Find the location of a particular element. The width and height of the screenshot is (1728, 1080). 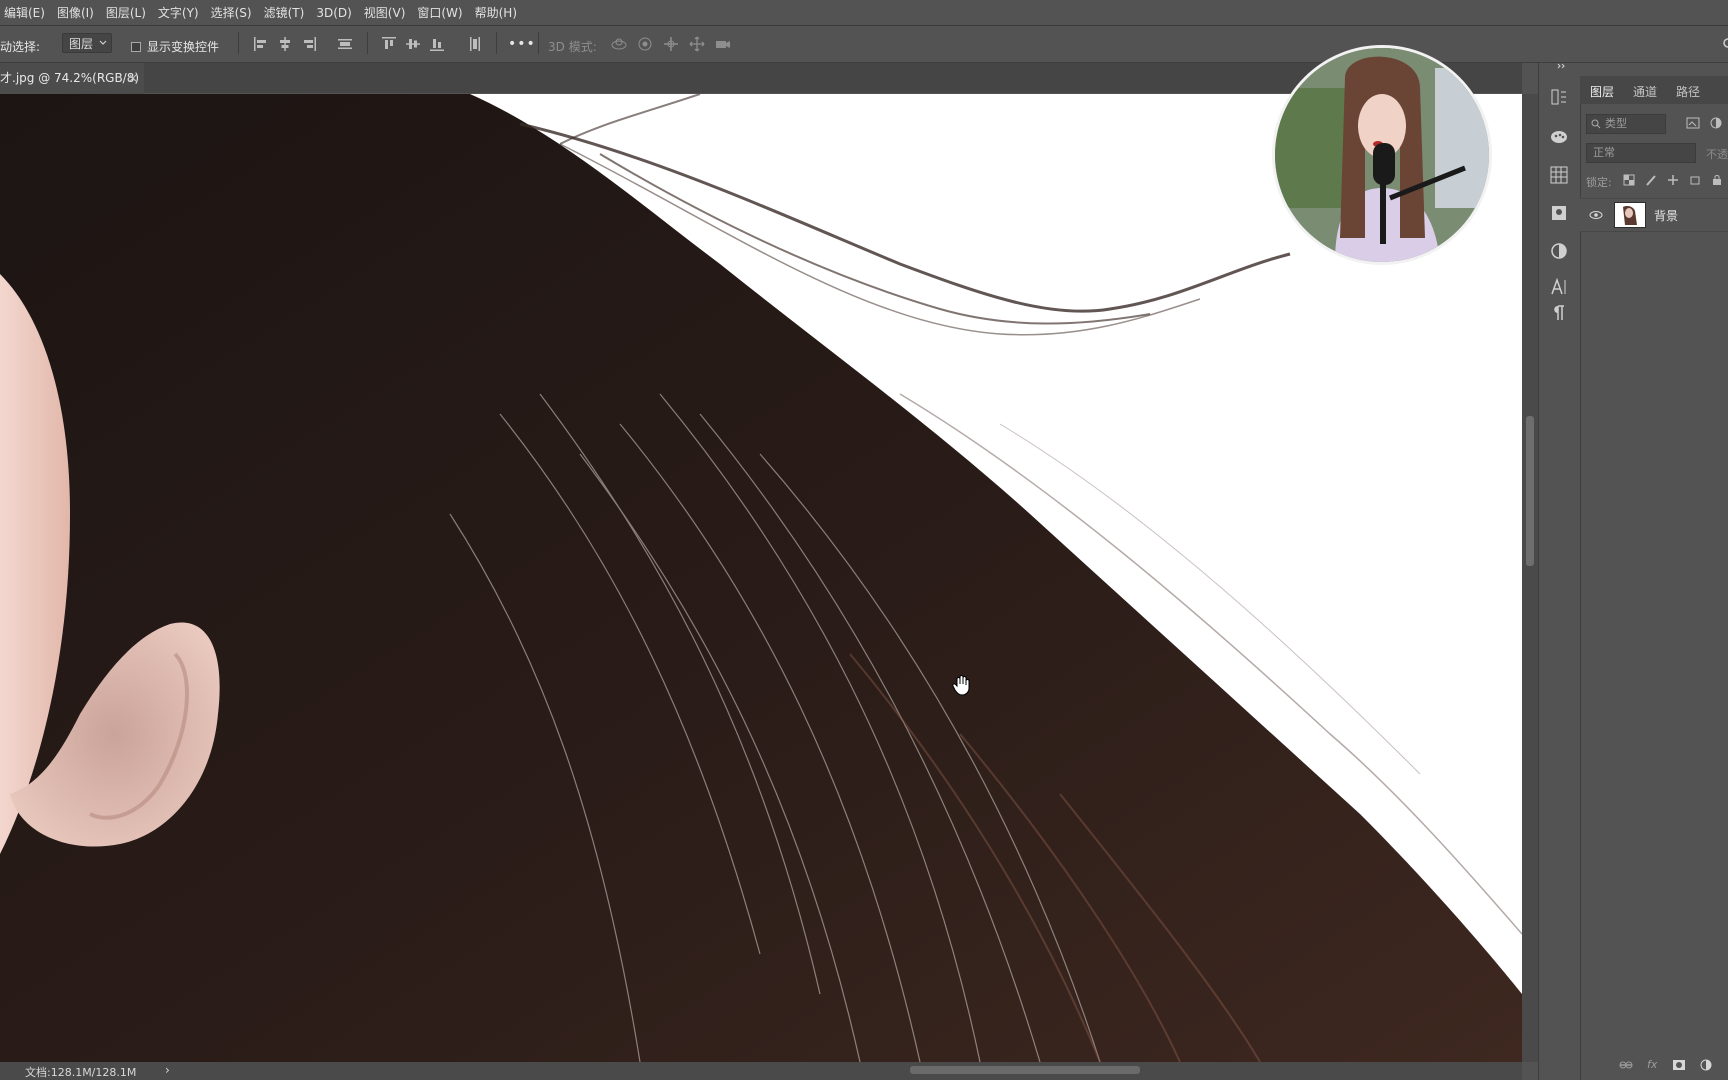

collapse-arrows-icon is located at coordinates (1561, 66).